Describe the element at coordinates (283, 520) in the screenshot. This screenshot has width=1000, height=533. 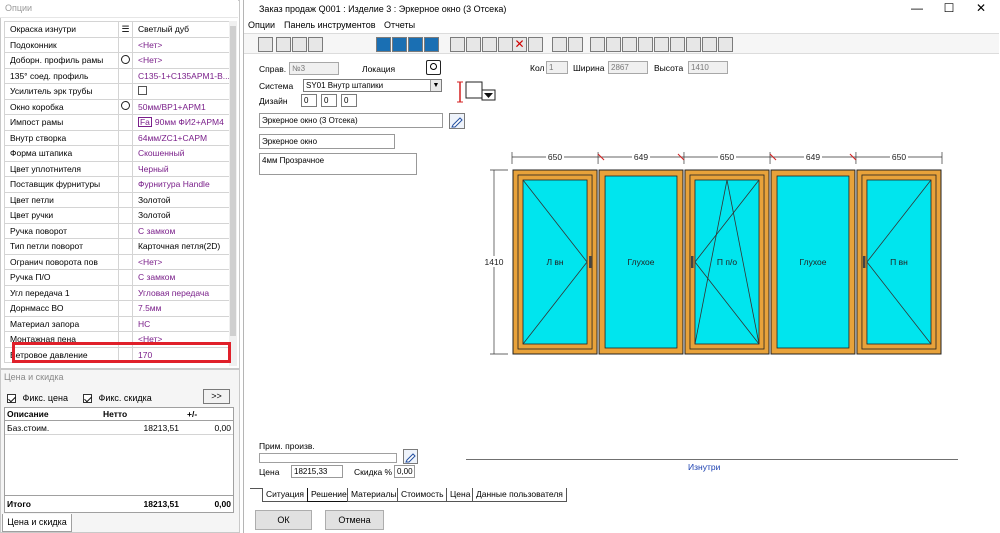
I see `ok-button: ОК` at that location.